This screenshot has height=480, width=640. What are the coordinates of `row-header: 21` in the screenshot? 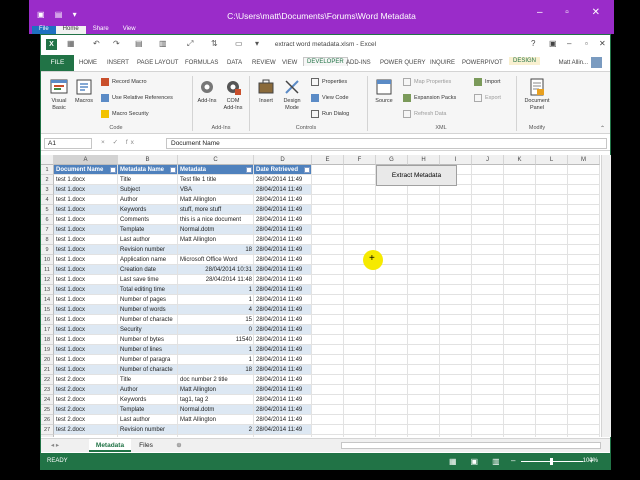 It's located at (47, 370).